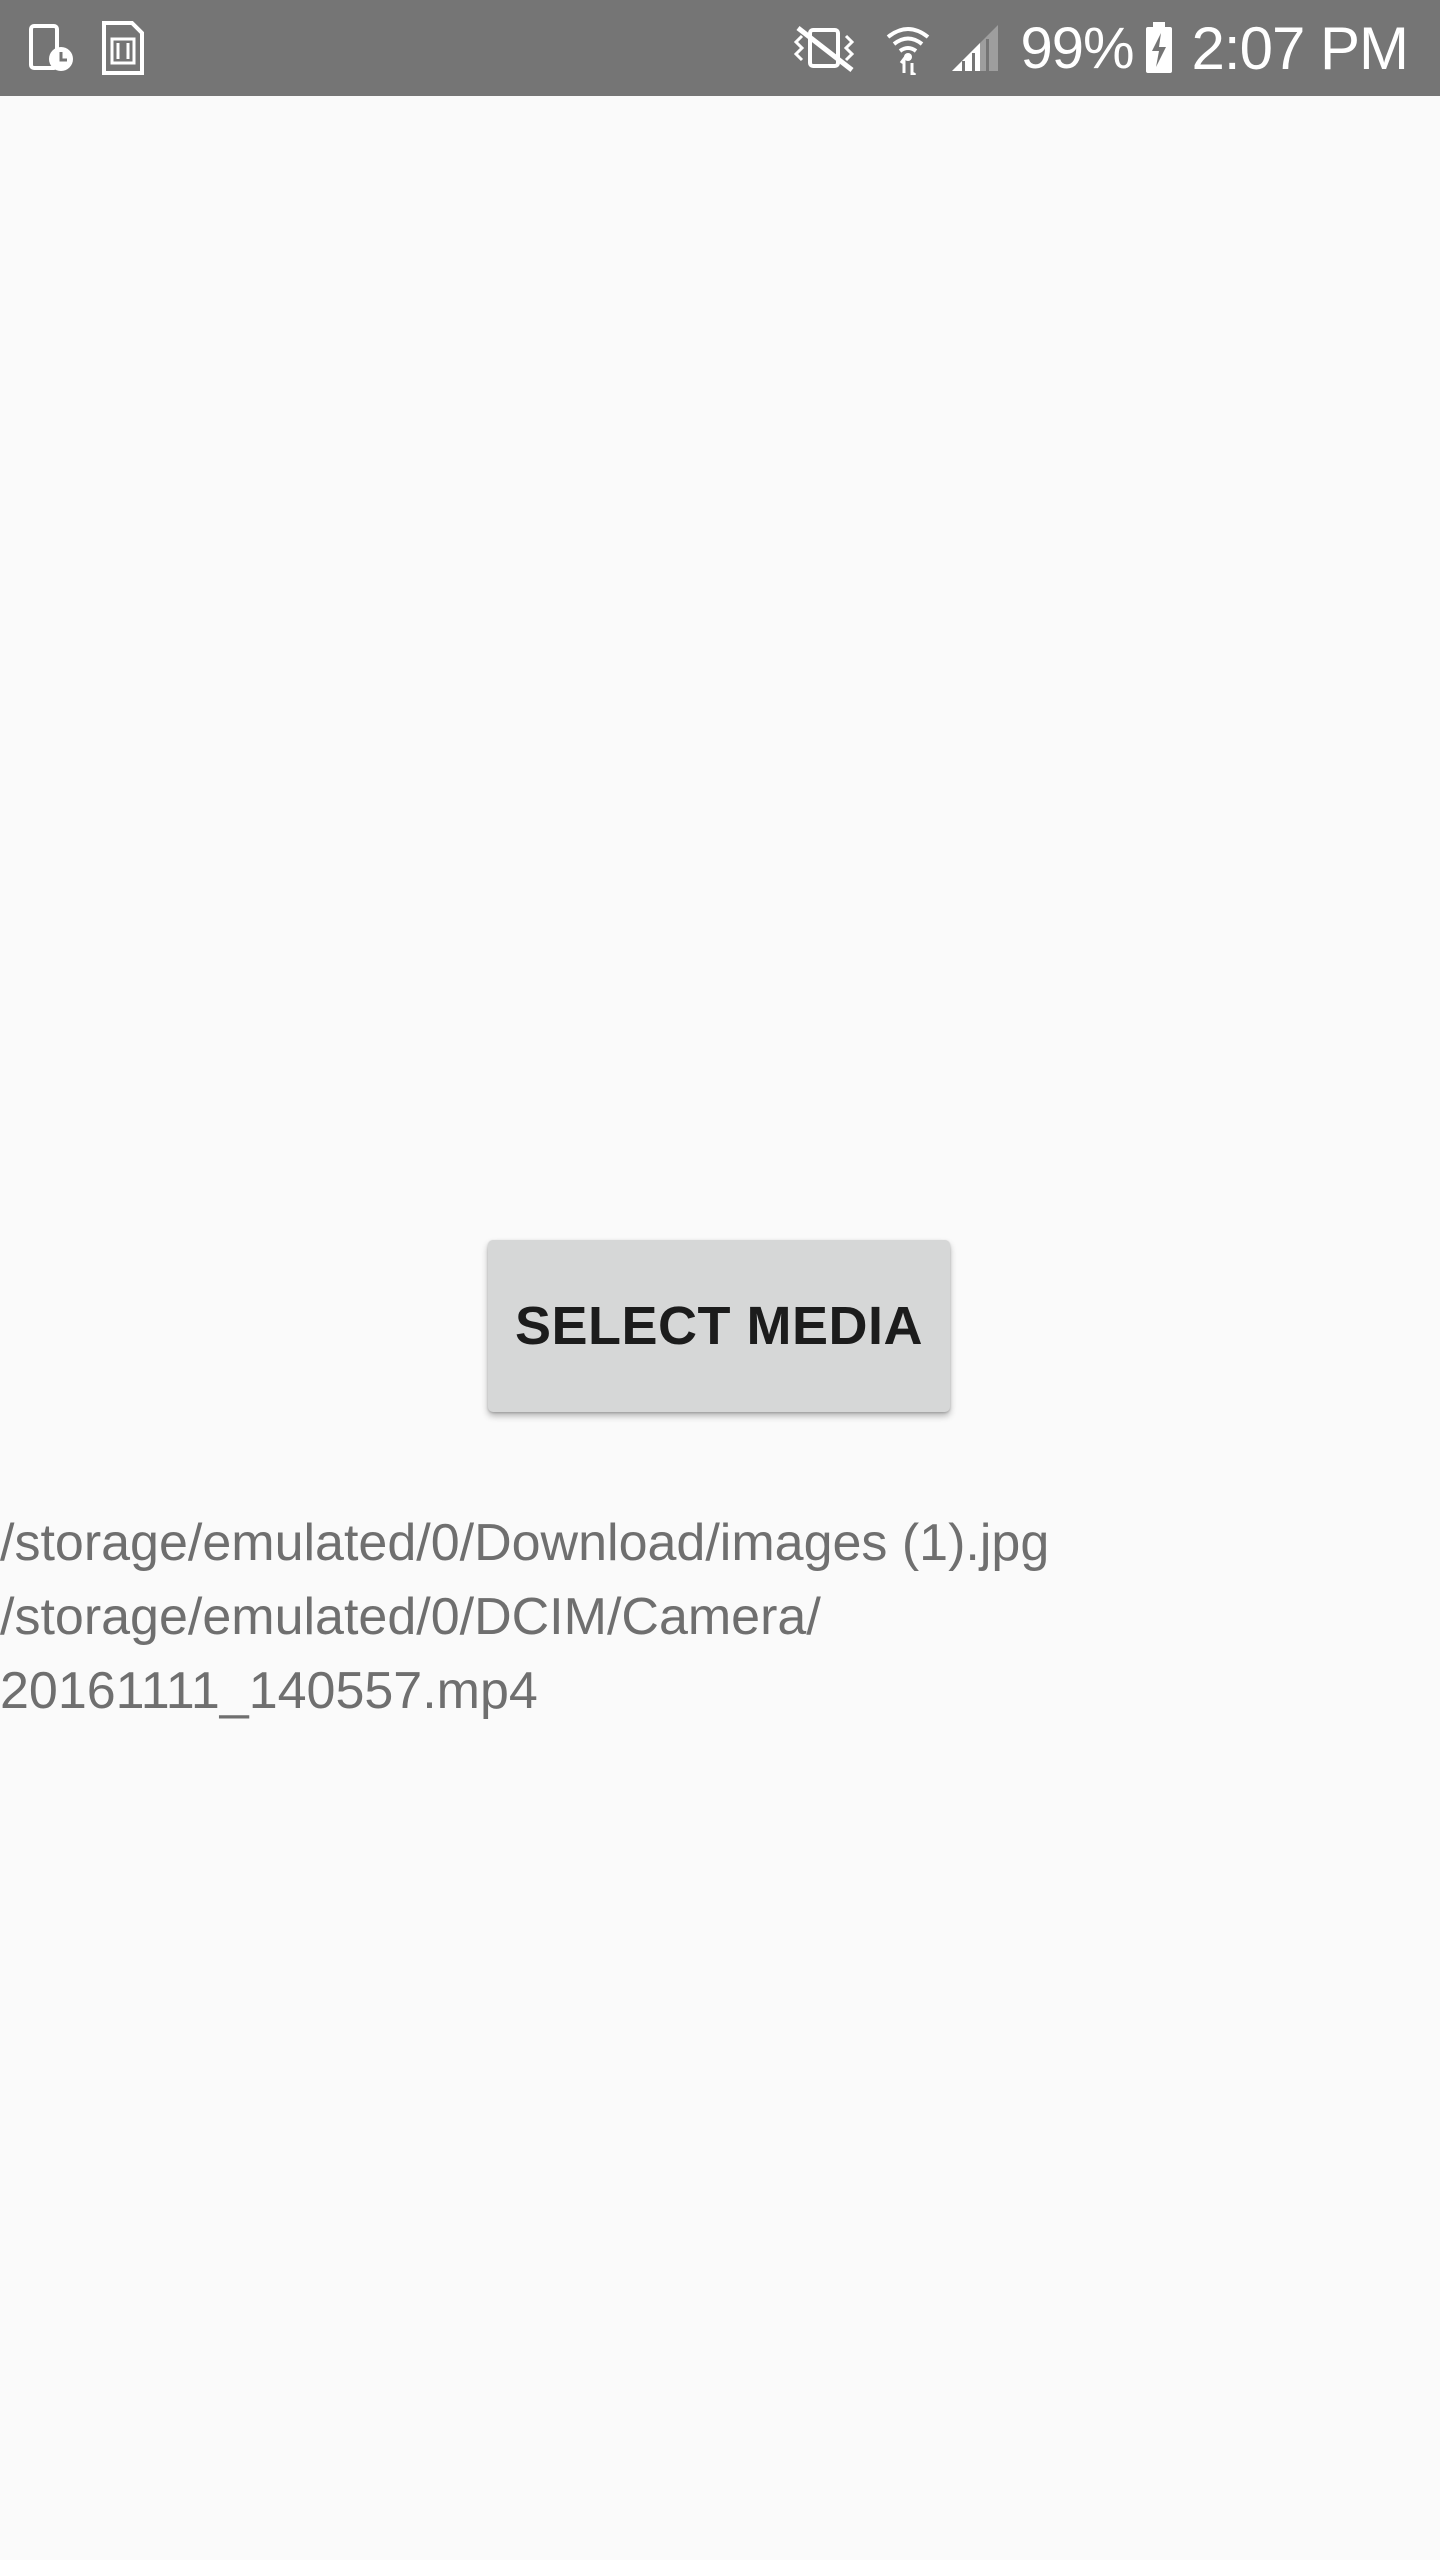  I want to click on screenshot-clock-icon, so click(52, 48).